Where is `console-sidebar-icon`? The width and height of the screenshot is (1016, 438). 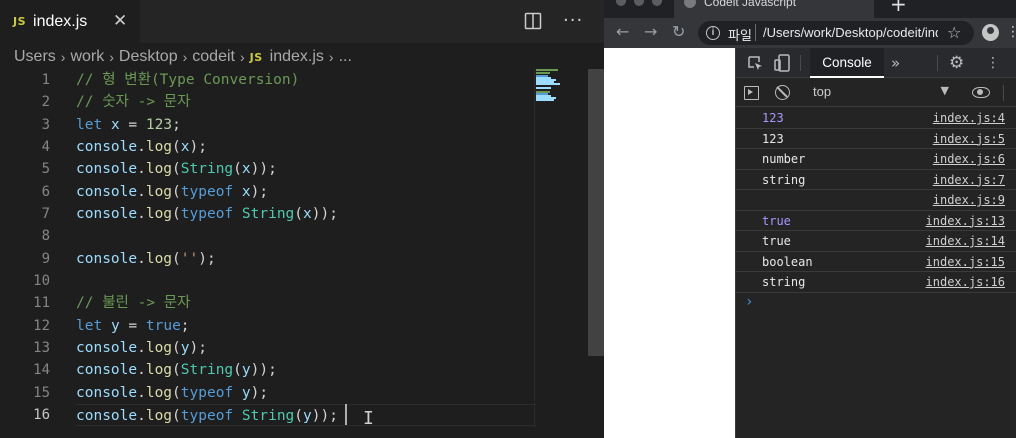 console-sidebar-icon is located at coordinates (751, 93).